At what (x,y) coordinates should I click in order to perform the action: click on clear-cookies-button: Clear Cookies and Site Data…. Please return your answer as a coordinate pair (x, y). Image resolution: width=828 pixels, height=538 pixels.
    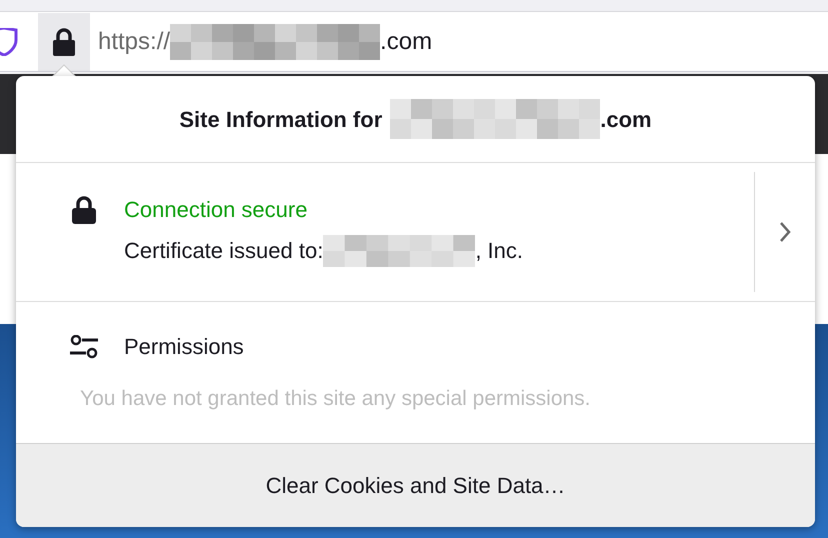
    Looking at the image, I should click on (415, 485).